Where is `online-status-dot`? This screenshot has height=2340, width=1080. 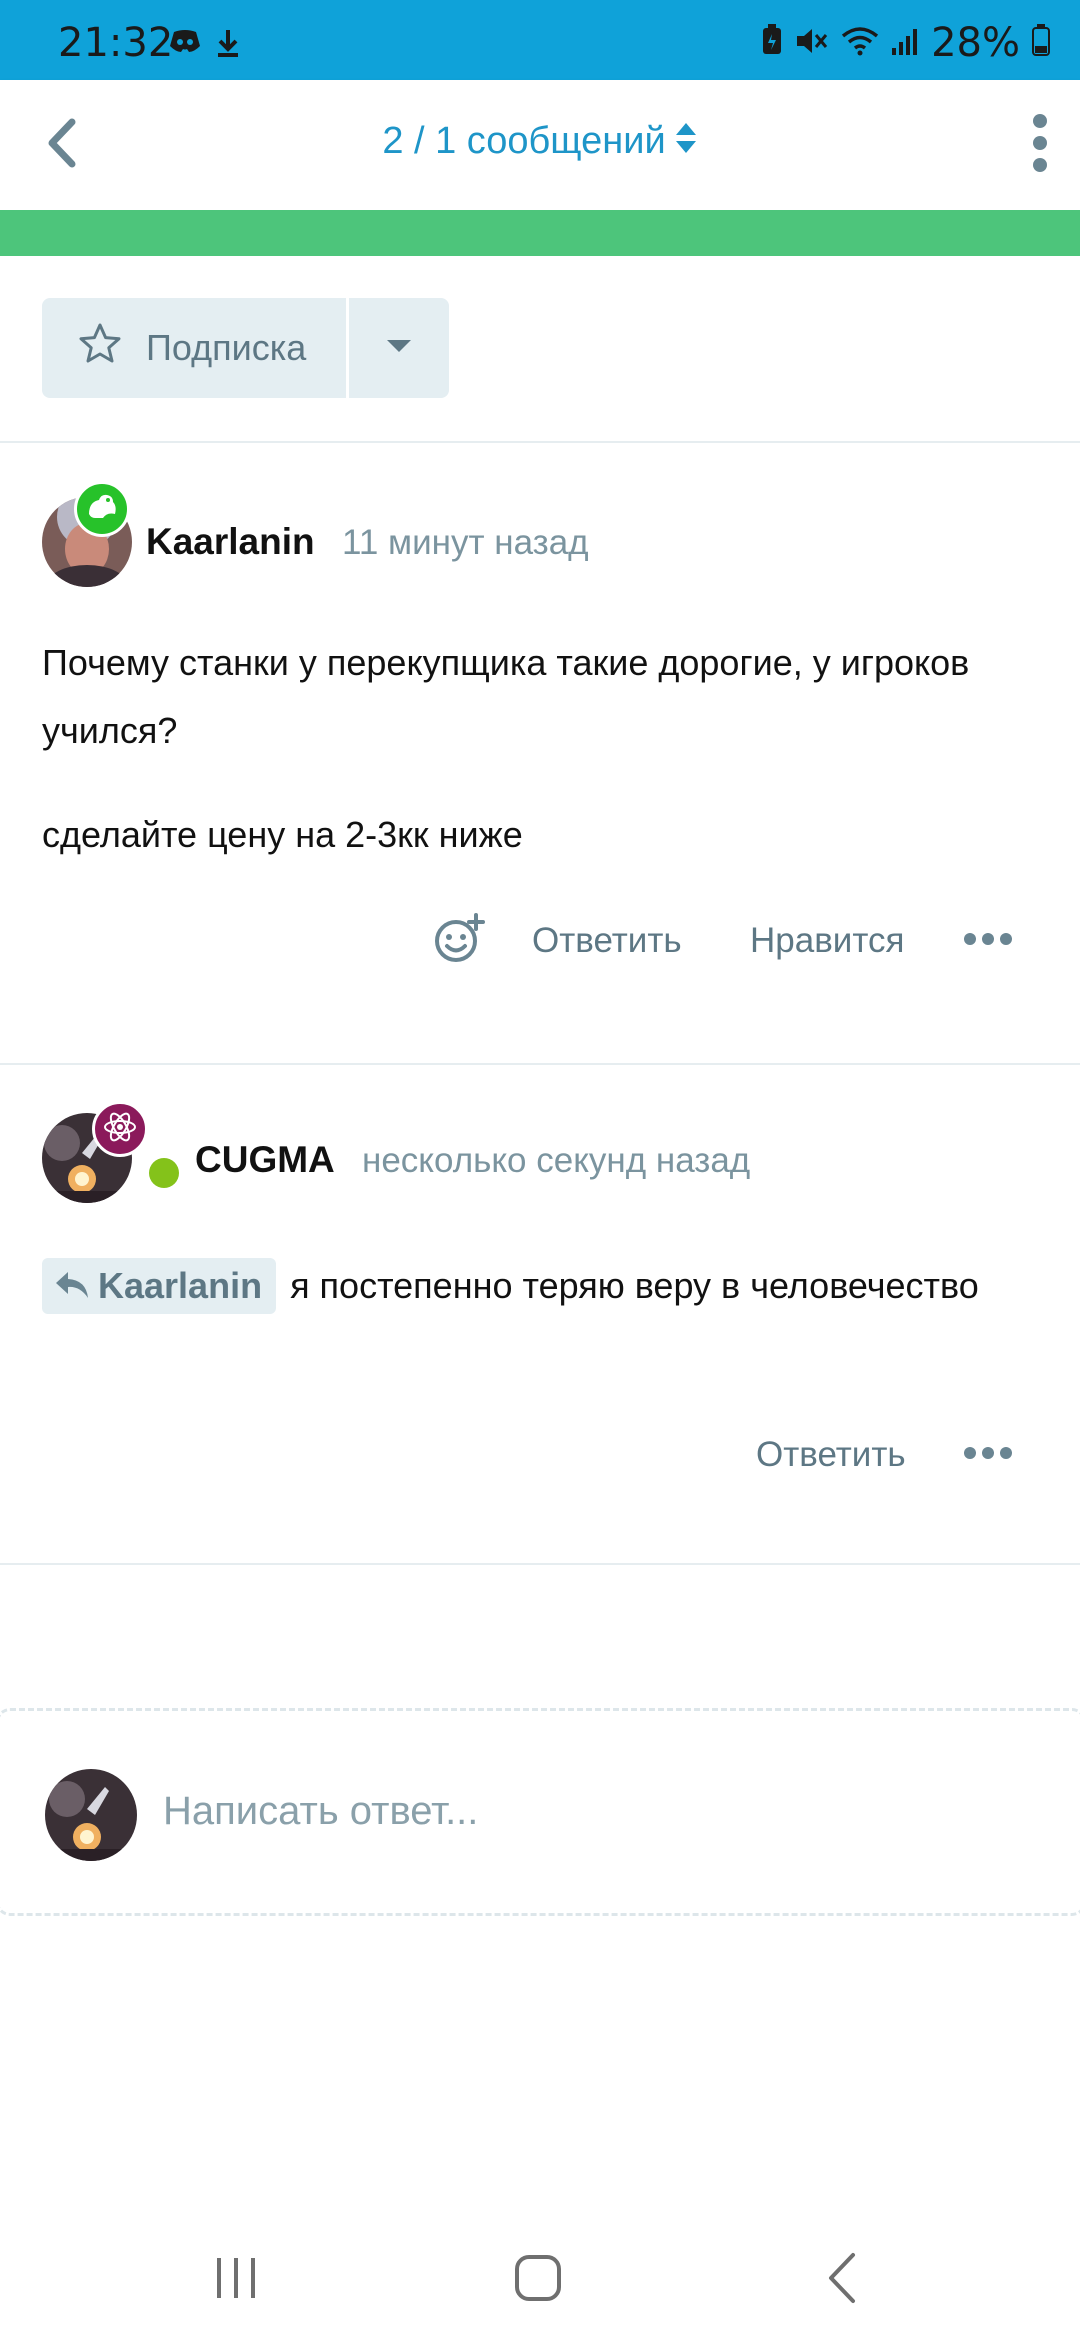 online-status-dot is located at coordinates (164, 1173).